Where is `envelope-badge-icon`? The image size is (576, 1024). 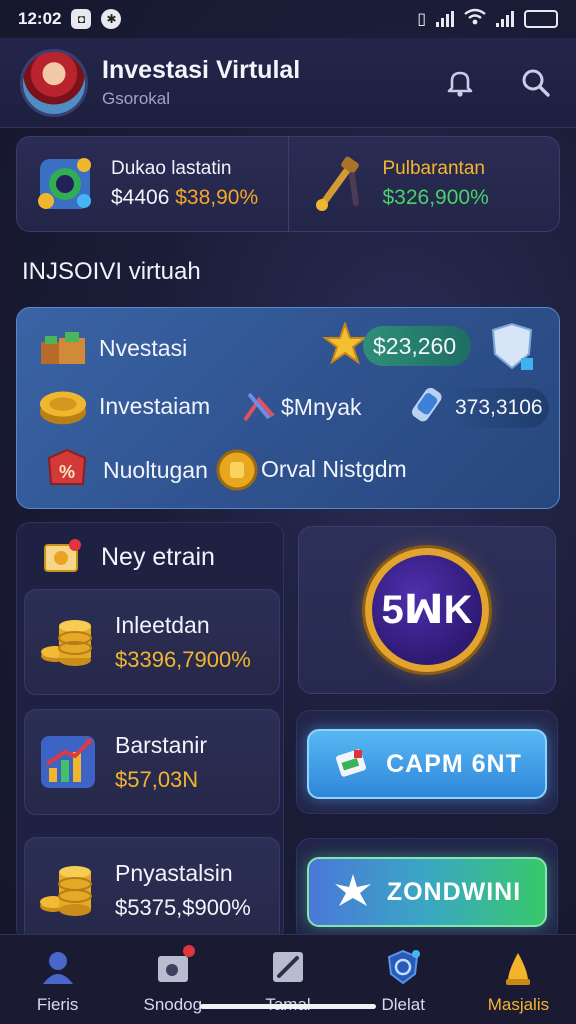
envelope-badge-icon is located at coordinates (62, 555).